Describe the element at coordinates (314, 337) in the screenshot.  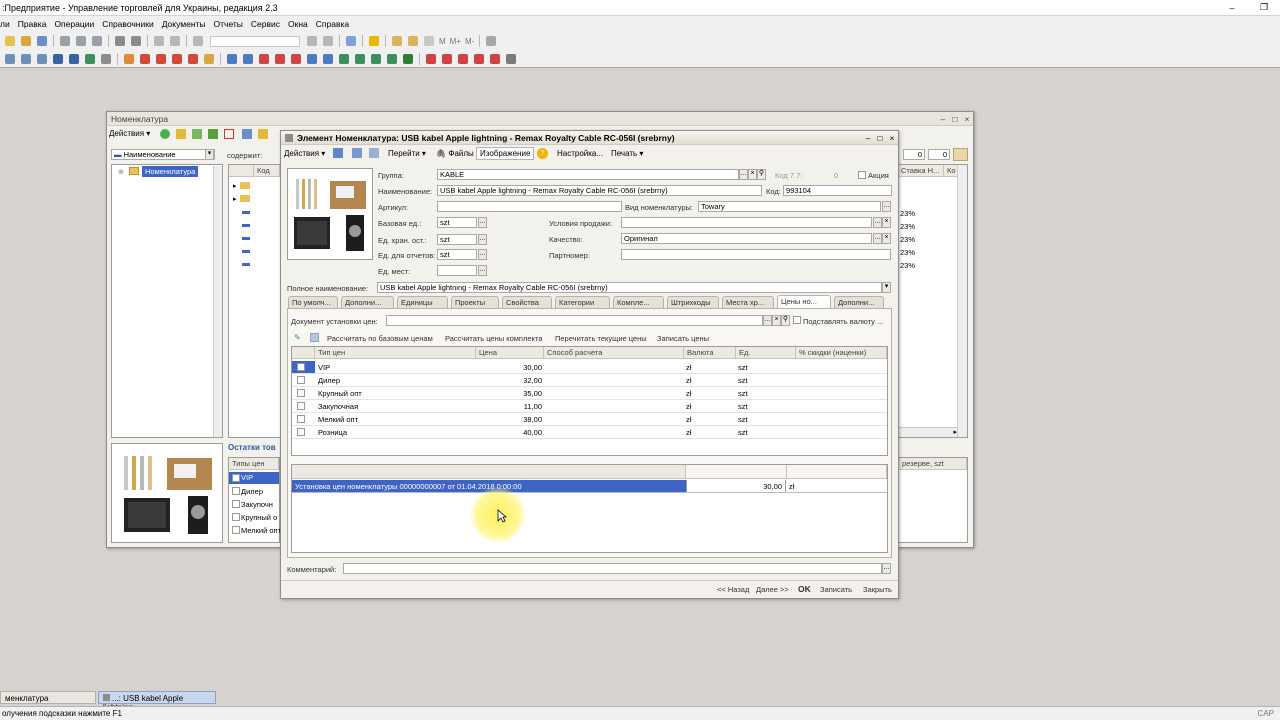
I see `price-table-icon` at that location.